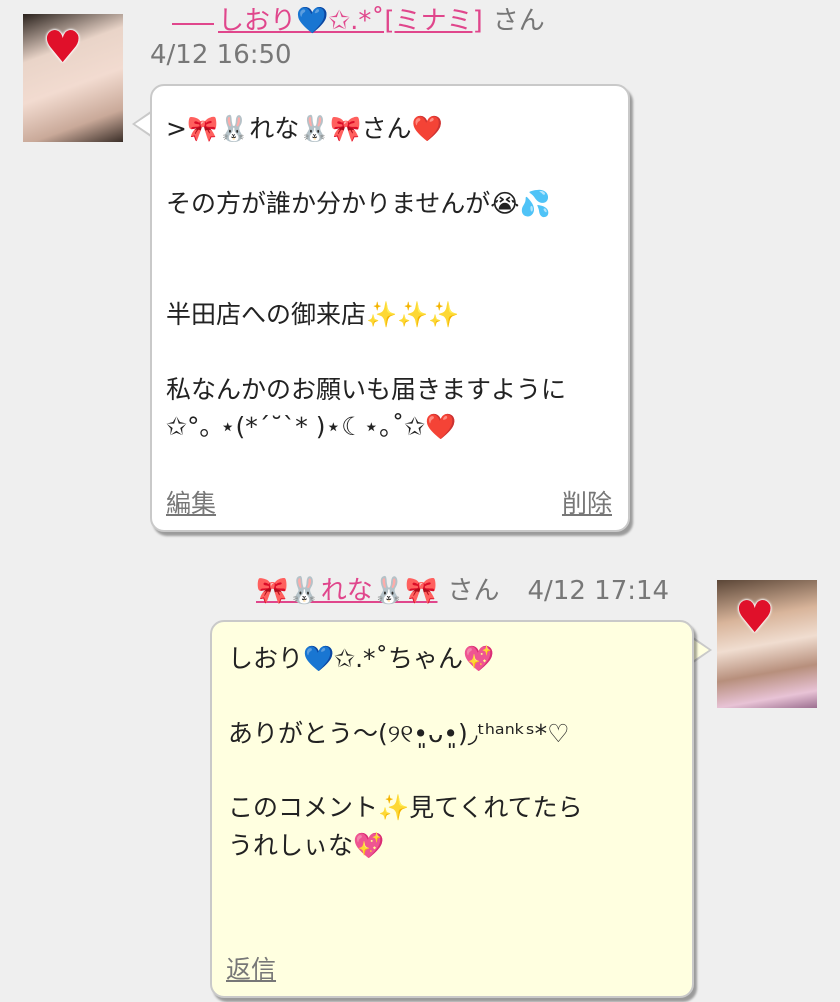 This screenshot has width=840, height=1002. What do you see at coordinates (73, 78) in the screenshot?
I see `author-avatar: ♥` at bounding box center [73, 78].